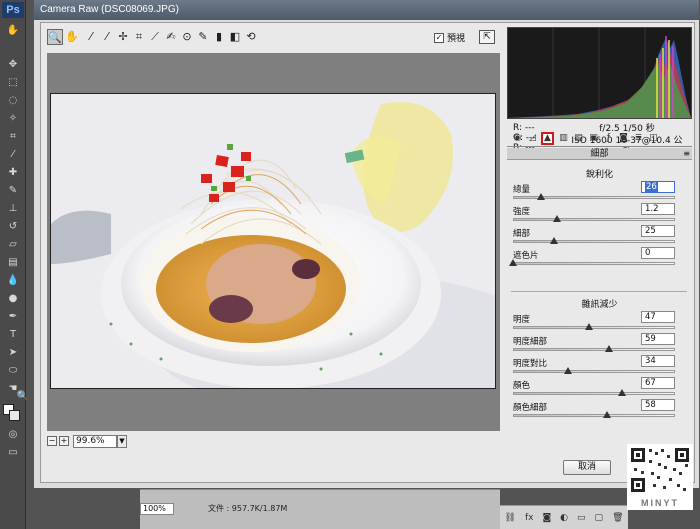 This screenshot has height=529, width=700. What do you see at coordinates (171, 37) in the screenshot?
I see `spot-removal-tool-icon: ✍` at bounding box center [171, 37].